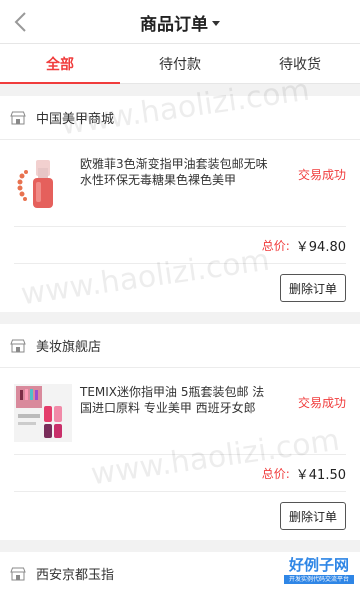 This screenshot has width=360, height=590. I want to click on tab-pending-receipt: 待收货, so click(300, 63).